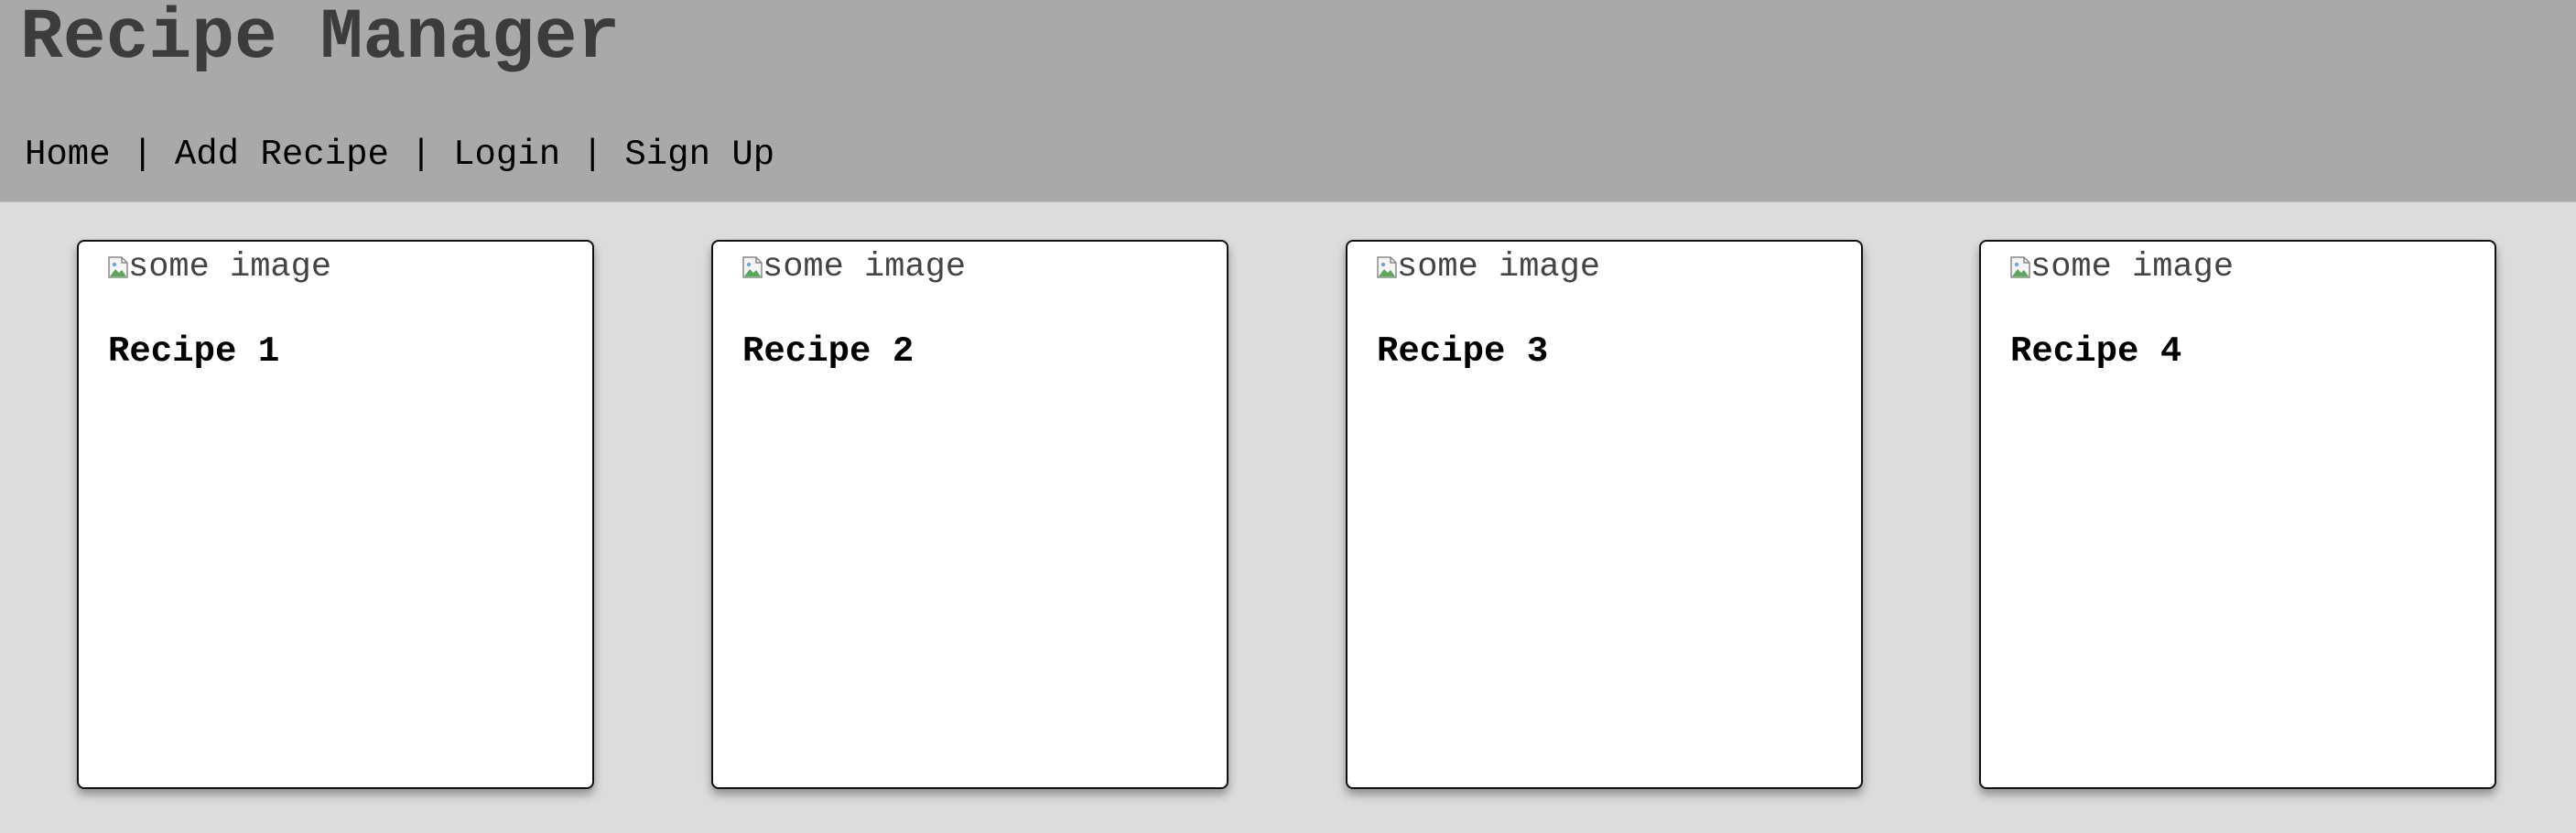 The width and height of the screenshot is (2576, 833). I want to click on recipe-card: some image Recipe 2, so click(970, 514).